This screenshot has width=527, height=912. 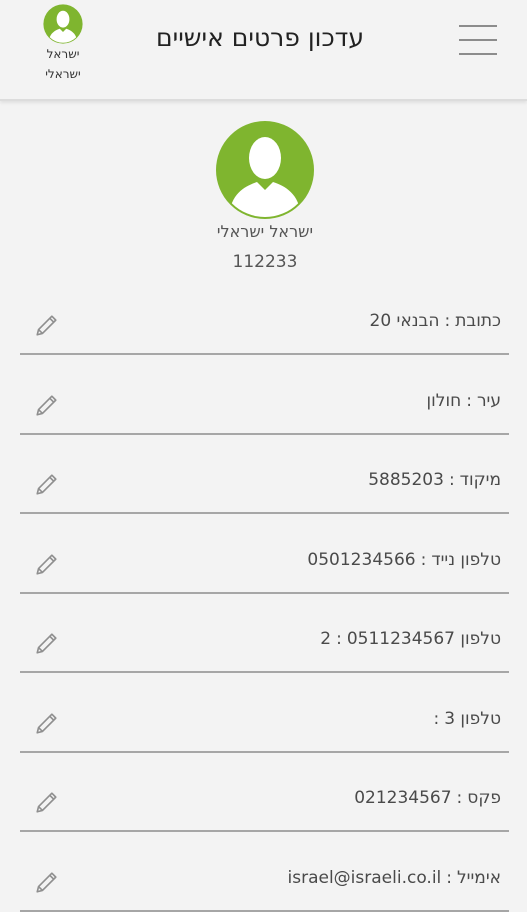 I want to click on field-label: טלפון 3, so click(x=472, y=718).